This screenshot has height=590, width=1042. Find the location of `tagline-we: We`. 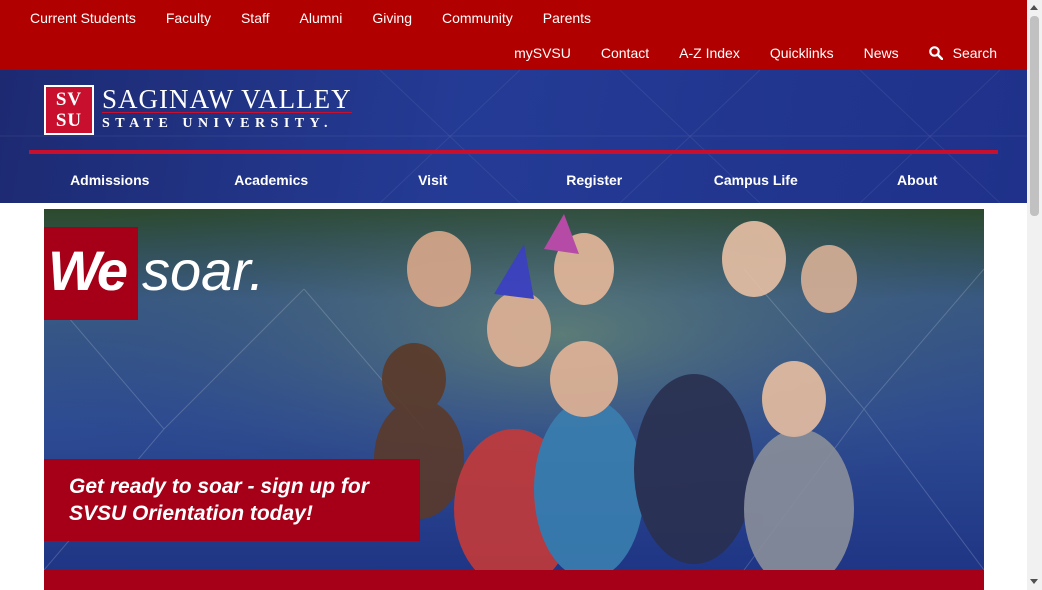

tagline-we: We is located at coordinates (88, 270).